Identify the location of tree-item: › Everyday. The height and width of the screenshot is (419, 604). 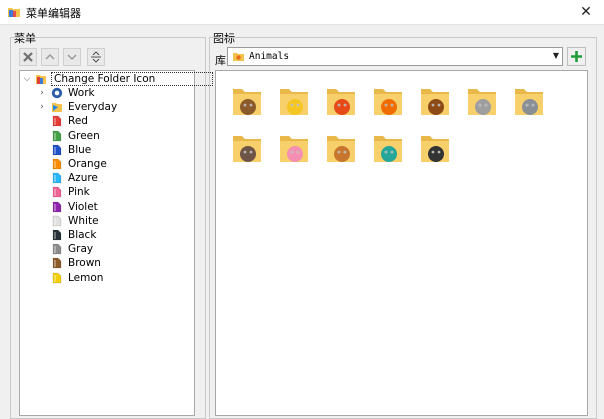
(107, 107).